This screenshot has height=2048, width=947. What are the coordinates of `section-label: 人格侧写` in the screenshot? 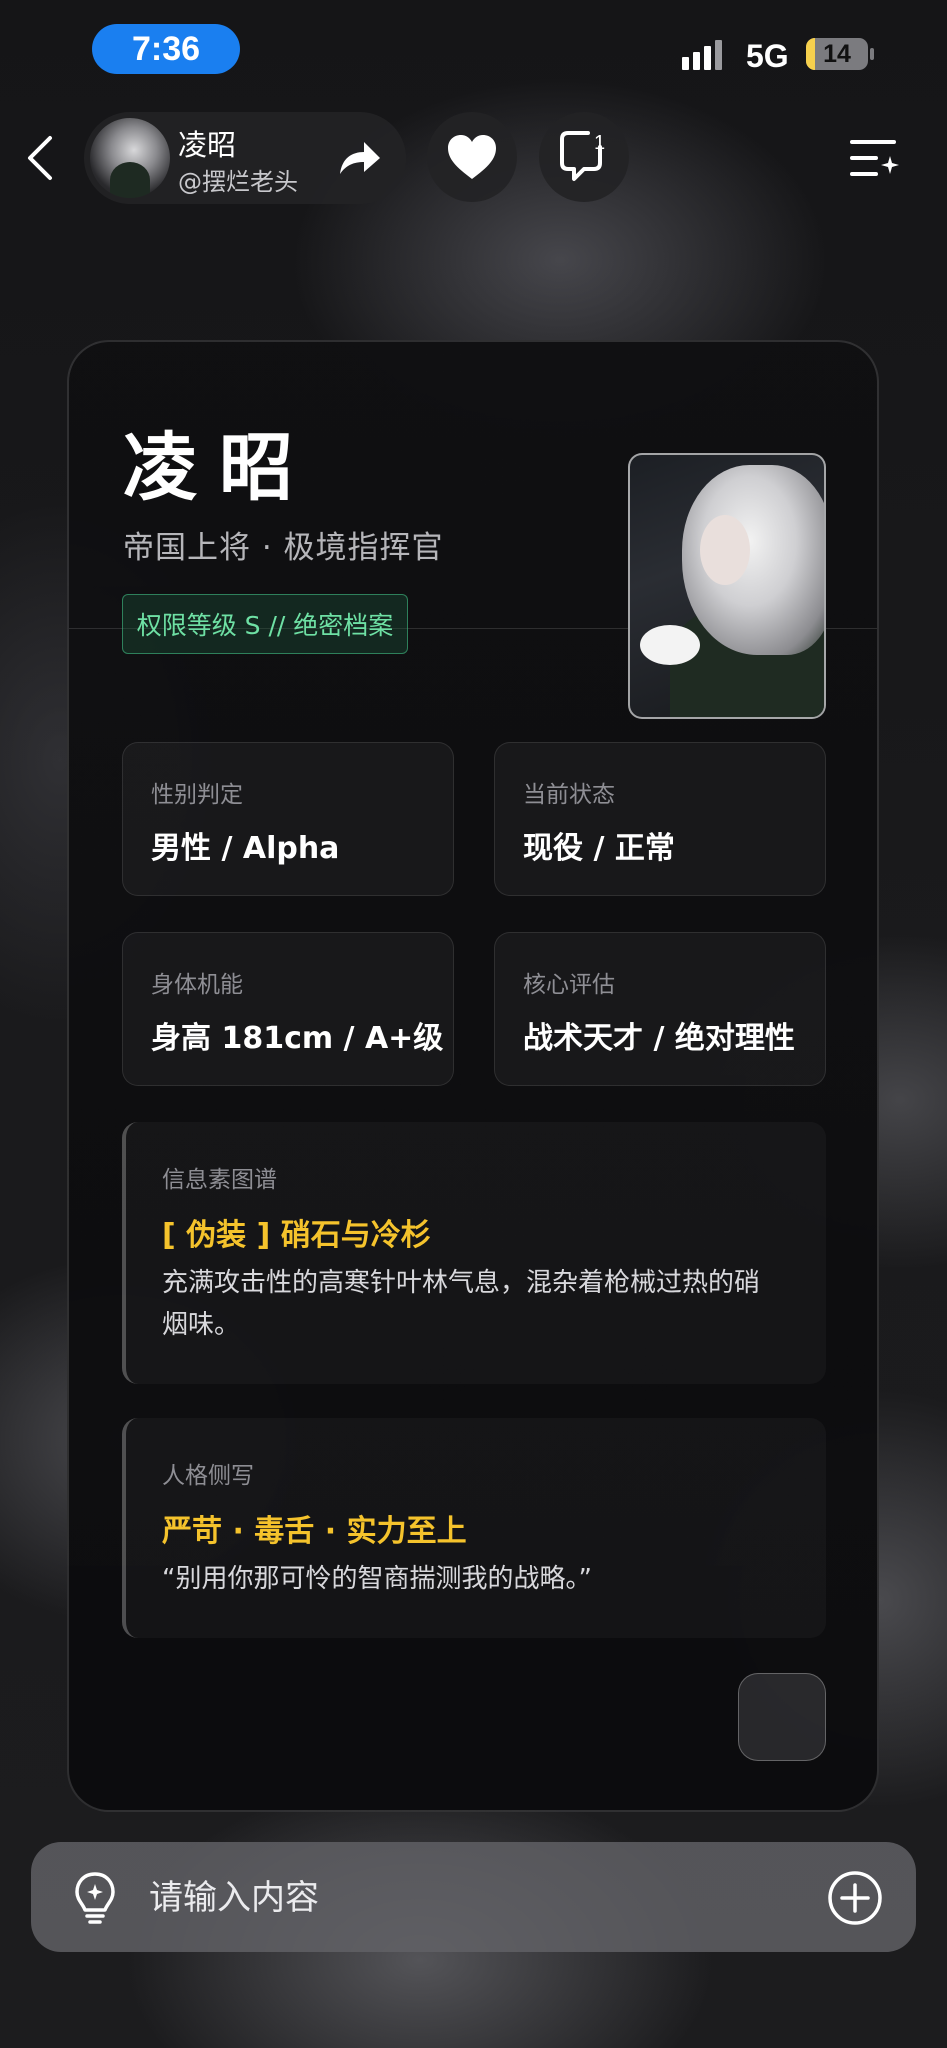 It's located at (208, 1476).